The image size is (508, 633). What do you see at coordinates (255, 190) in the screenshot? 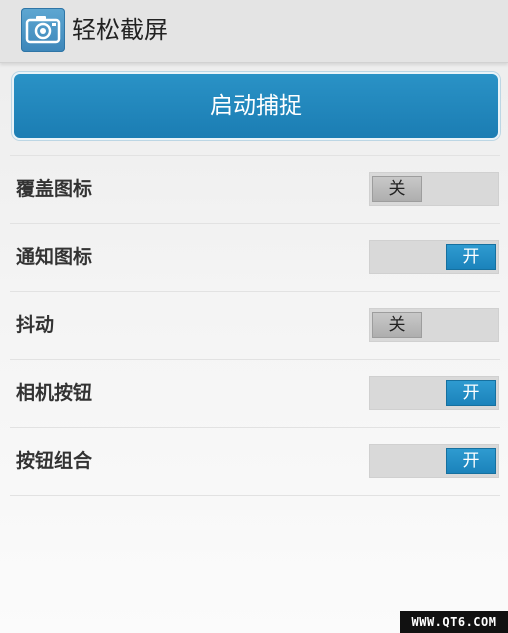
I see `setting-row-overlay-icon: 覆盖图标 关` at bounding box center [255, 190].